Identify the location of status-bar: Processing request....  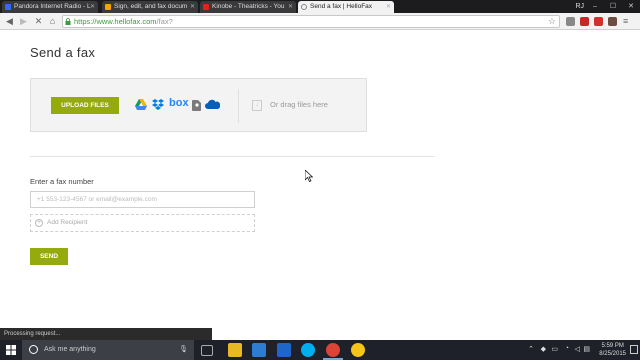
(106, 334).